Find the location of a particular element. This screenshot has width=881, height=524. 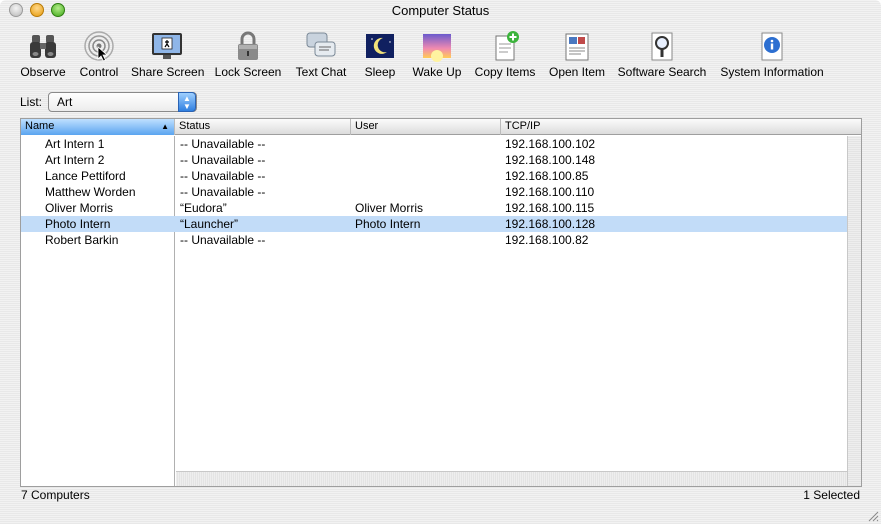

cell-tcpip: 192.168.100.85 is located at coordinates (547, 176).